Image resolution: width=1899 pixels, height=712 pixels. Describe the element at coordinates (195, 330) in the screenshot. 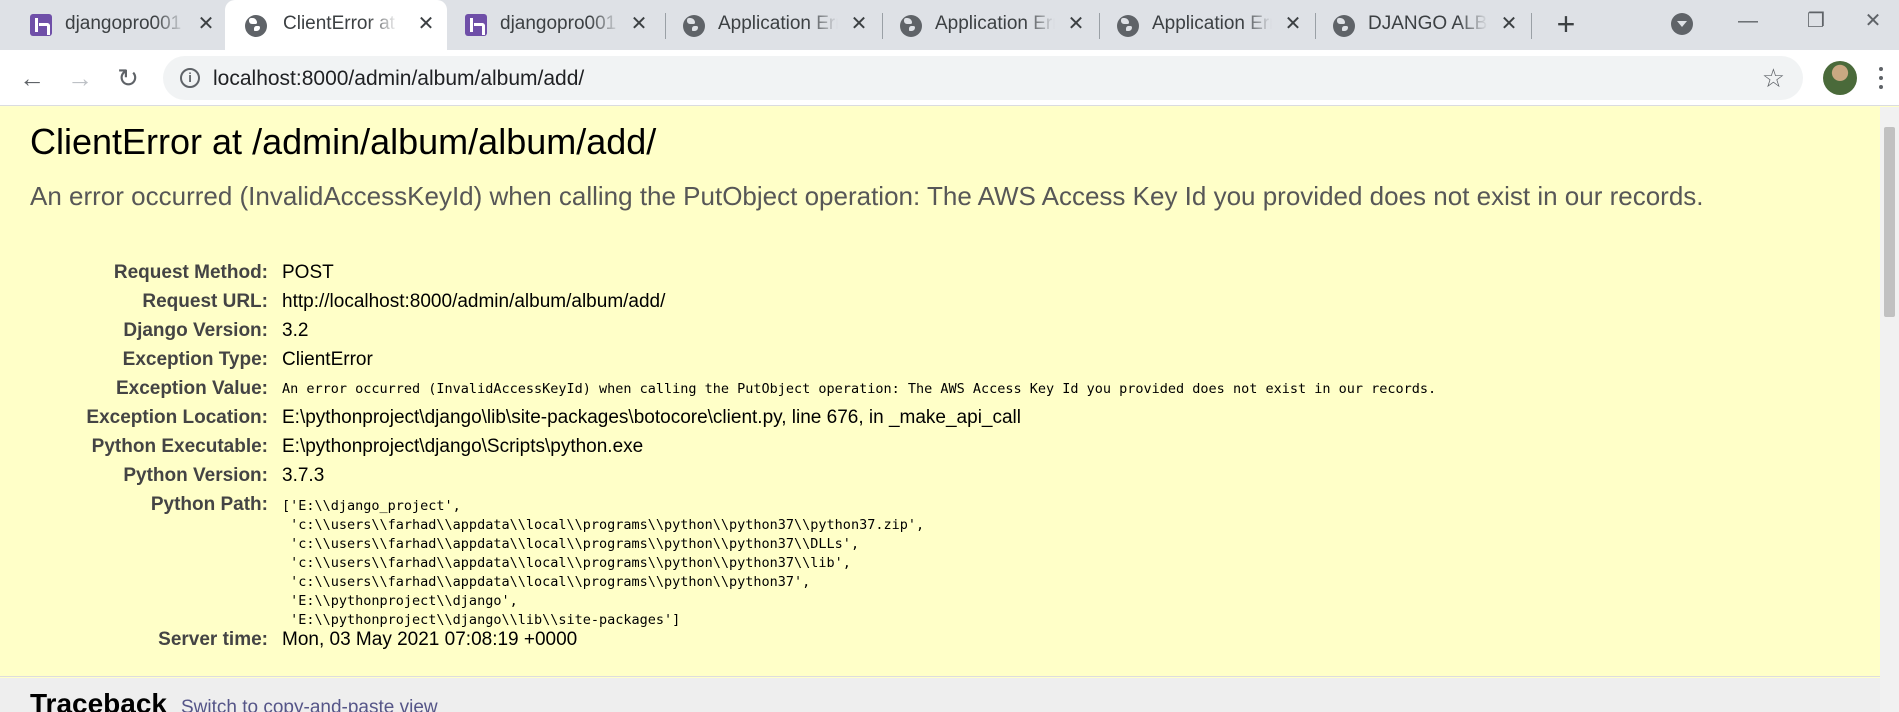

I see `meta-key: Django Version:` at that location.